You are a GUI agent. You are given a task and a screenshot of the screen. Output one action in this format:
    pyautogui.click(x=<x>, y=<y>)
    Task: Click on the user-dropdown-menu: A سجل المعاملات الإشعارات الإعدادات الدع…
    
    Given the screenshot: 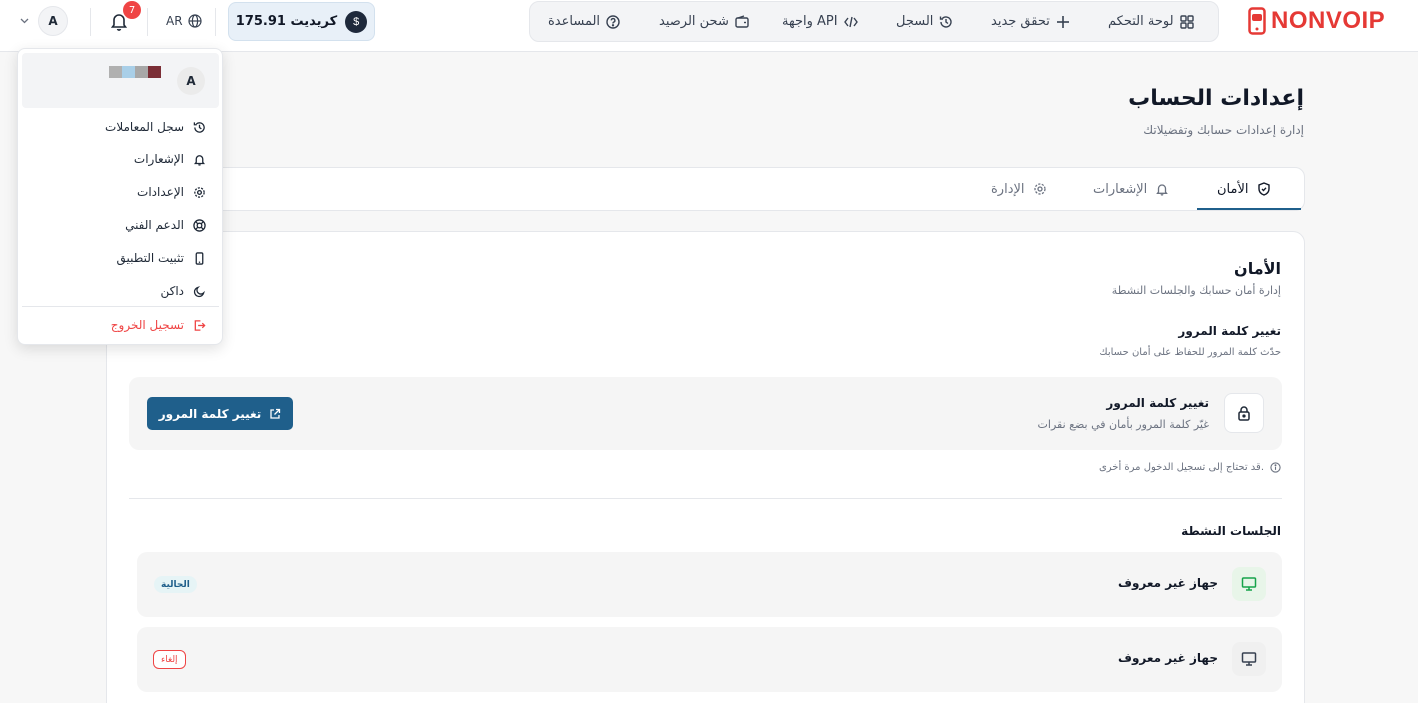 What is the action you would take?
    pyautogui.click(x=120, y=196)
    